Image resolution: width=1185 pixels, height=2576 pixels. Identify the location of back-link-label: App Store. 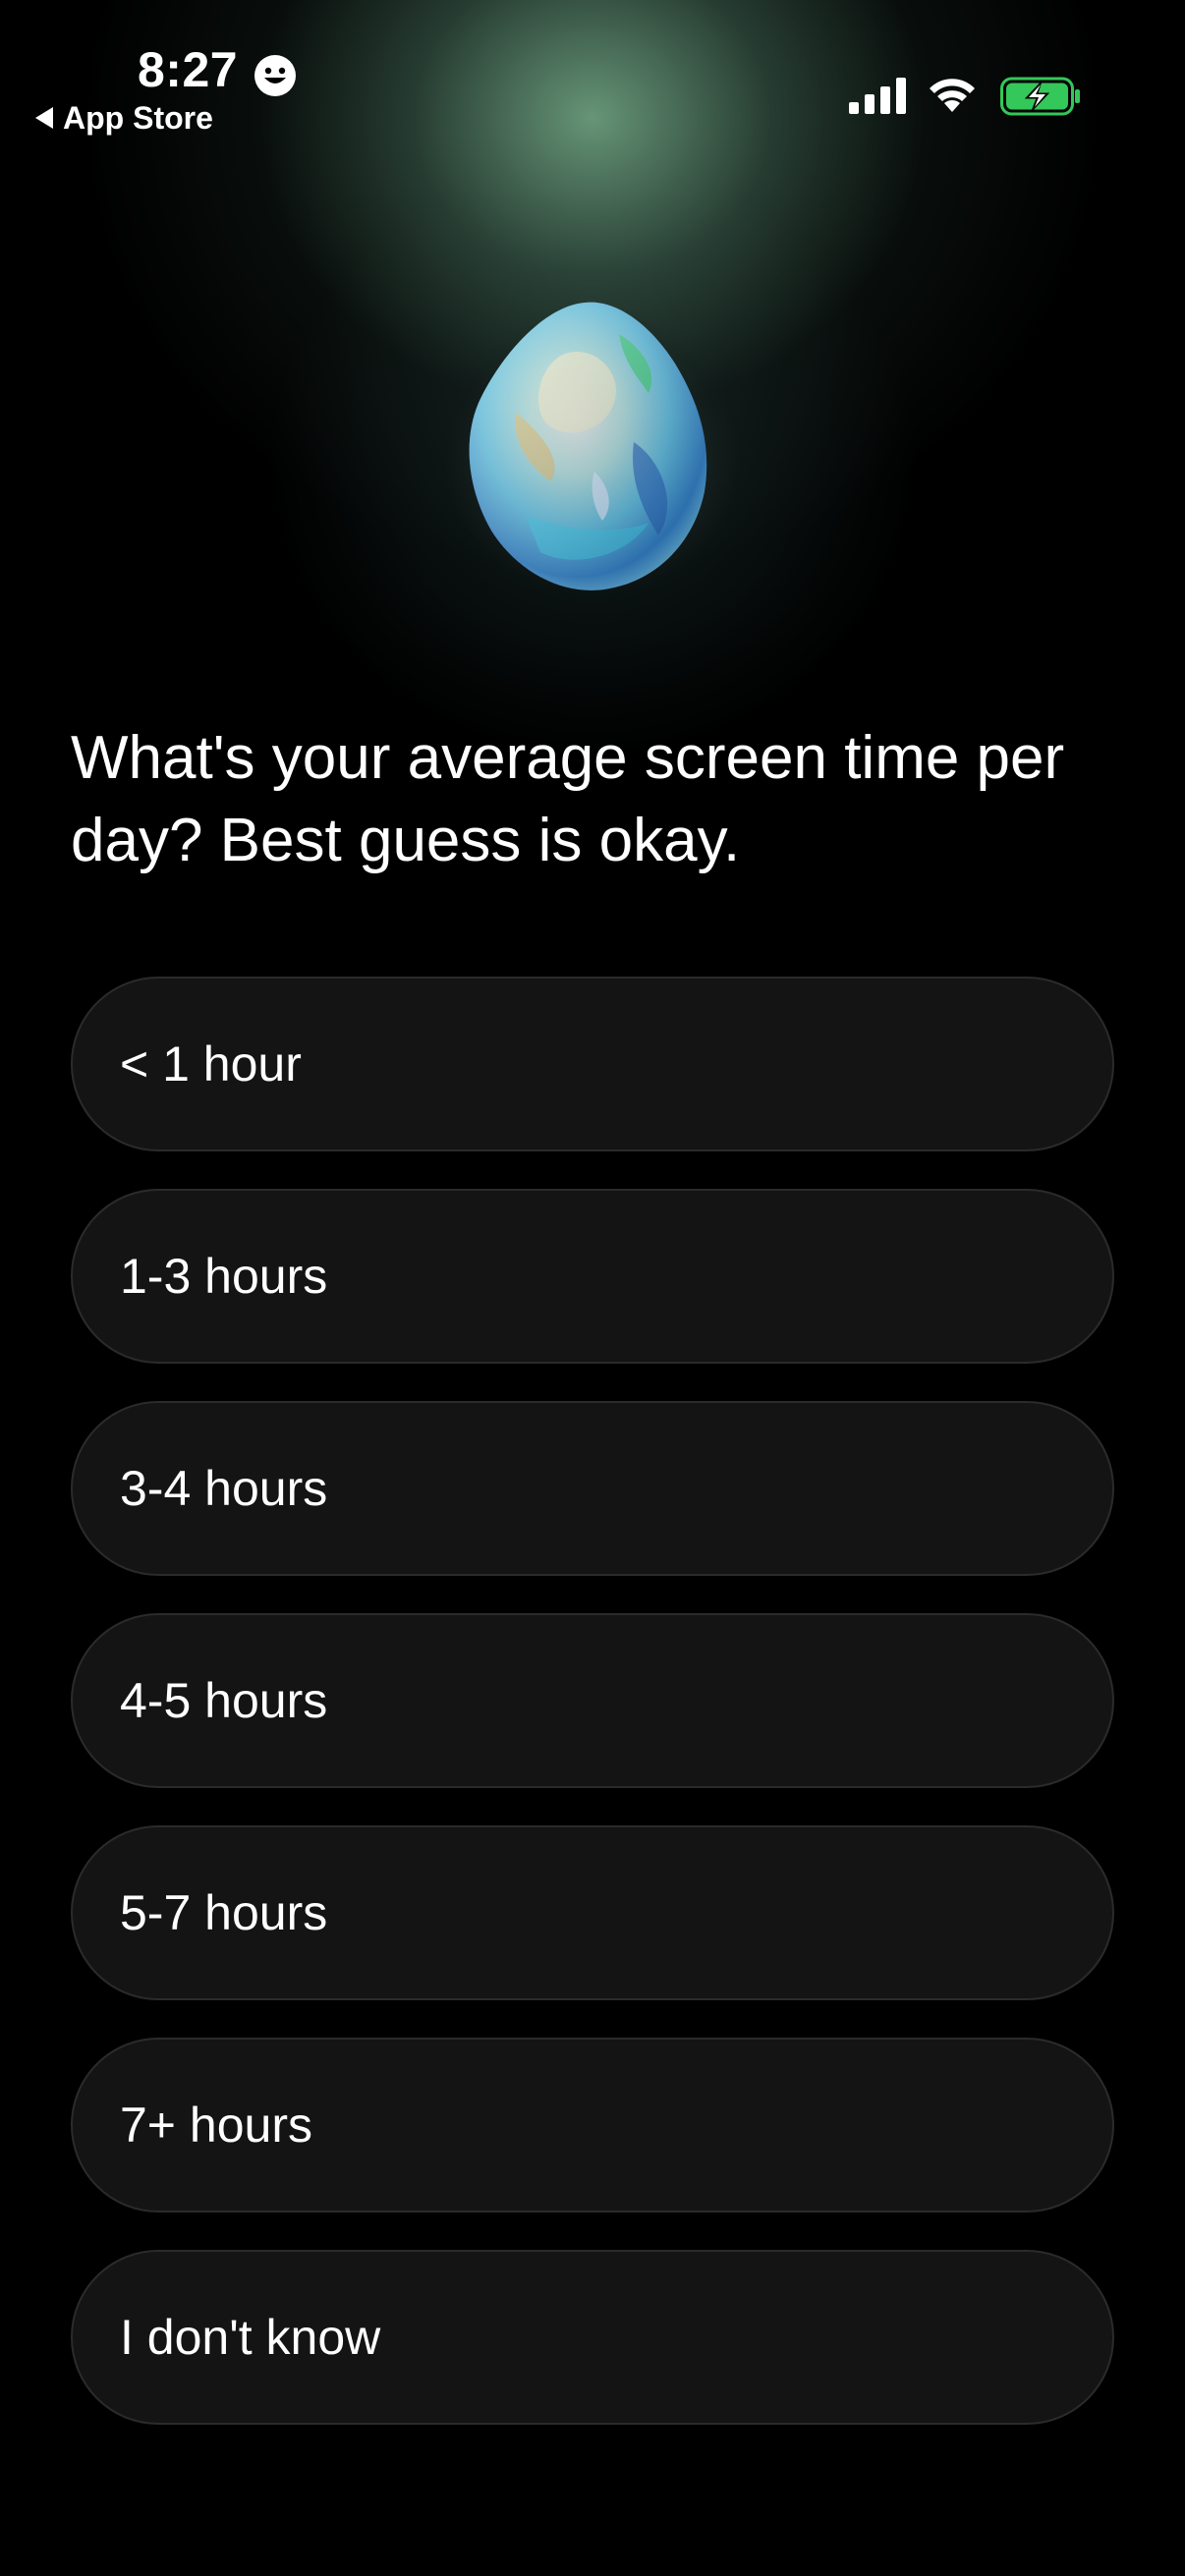
(138, 117).